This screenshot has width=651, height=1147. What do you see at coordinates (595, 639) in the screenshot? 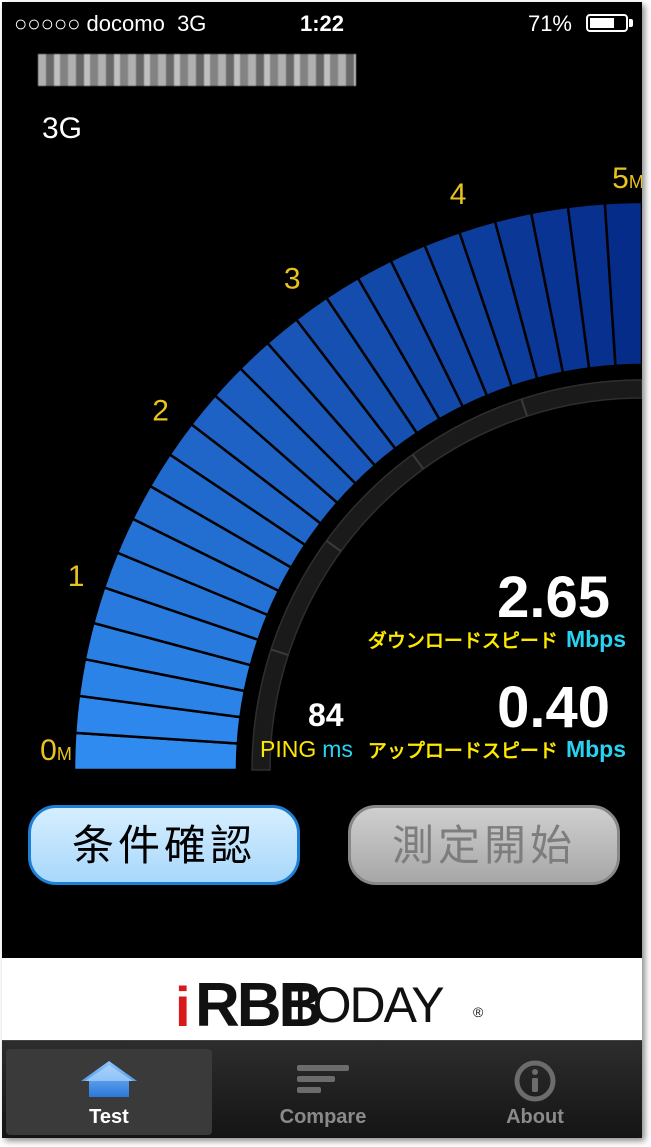
I see `download-unit: Mbps` at bounding box center [595, 639].